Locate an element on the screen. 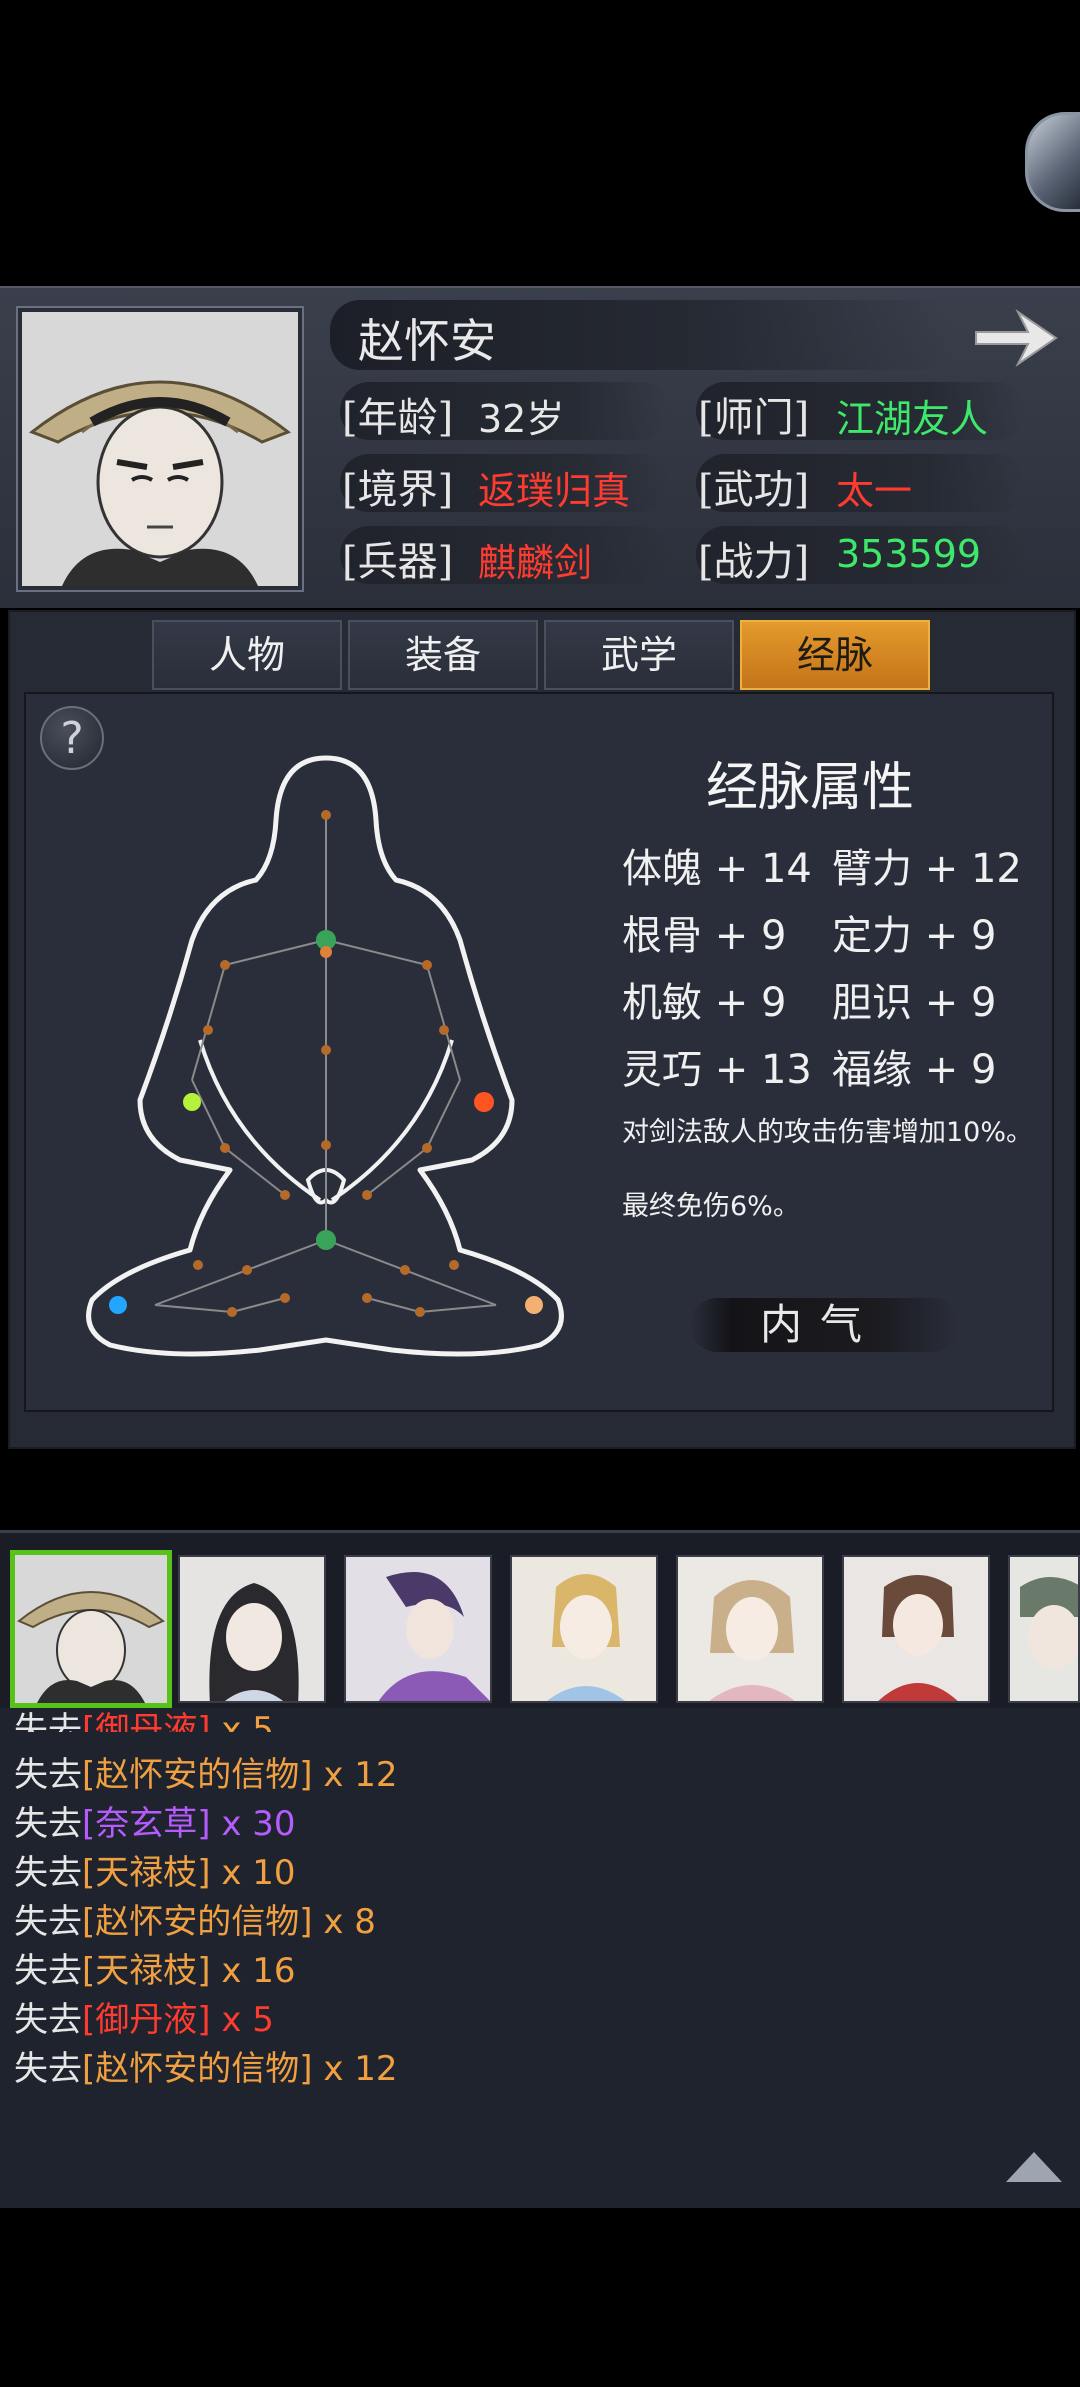 This screenshot has height=2387, width=1080. attr-agility: 机敏 + 9 is located at coordinates (704, 1003).